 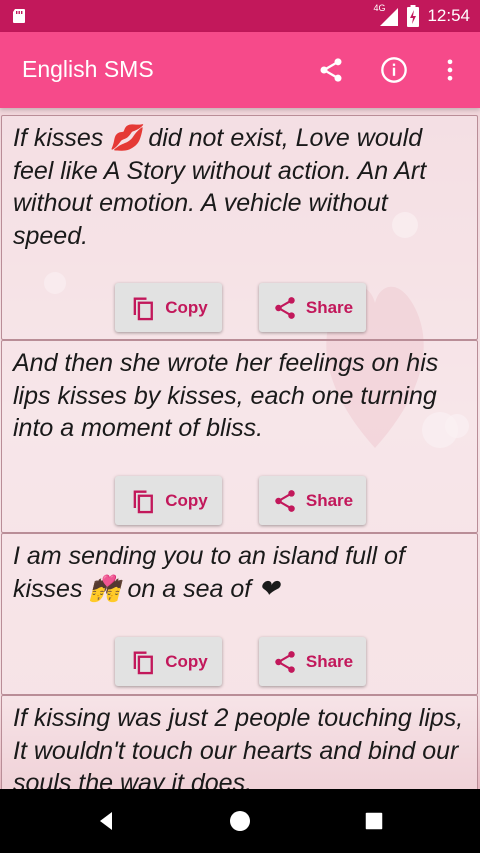 I want to click on overflow-menu-button, so click(x=450, y=70).